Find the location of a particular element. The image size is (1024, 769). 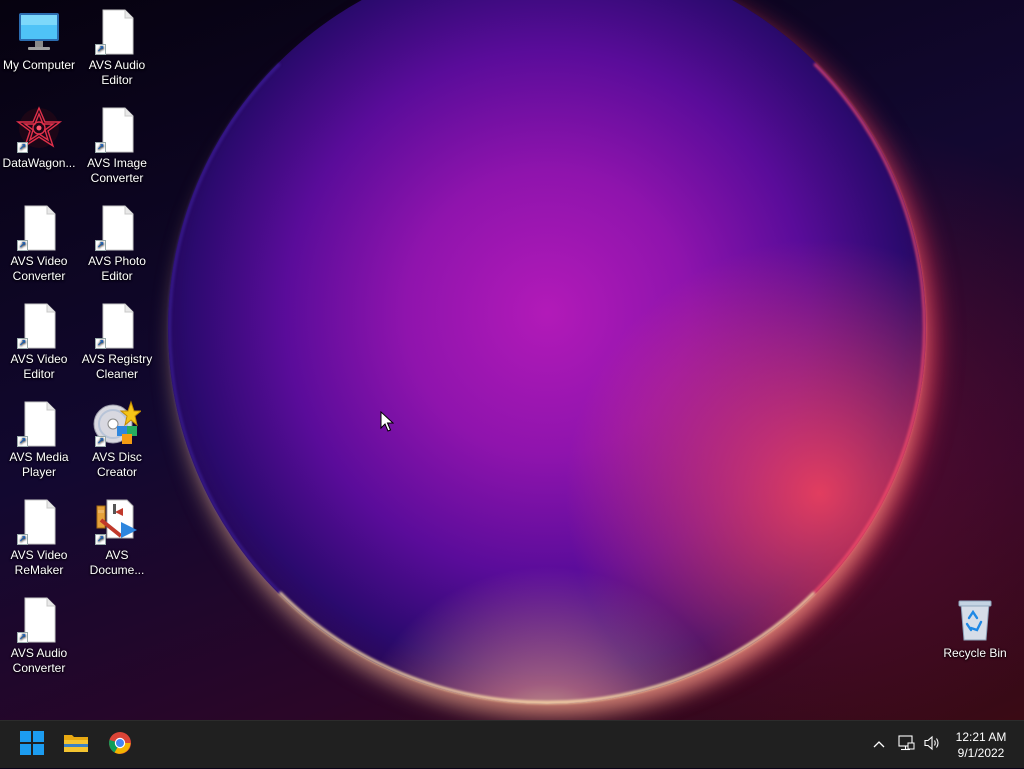

desktop-icon-avs-image-converter: ↗ AVS Image Converter is located at coordinates (117, 146).